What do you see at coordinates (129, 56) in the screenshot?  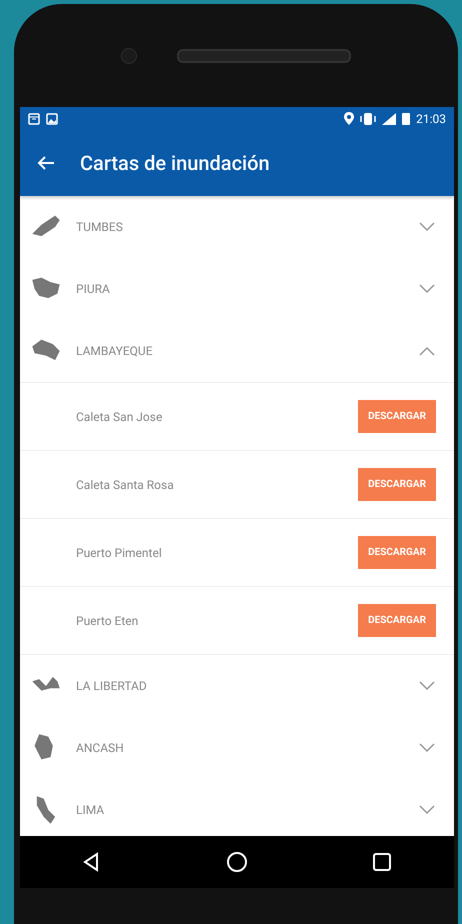 I see `camera-icon` at bounding box center [129, 56].